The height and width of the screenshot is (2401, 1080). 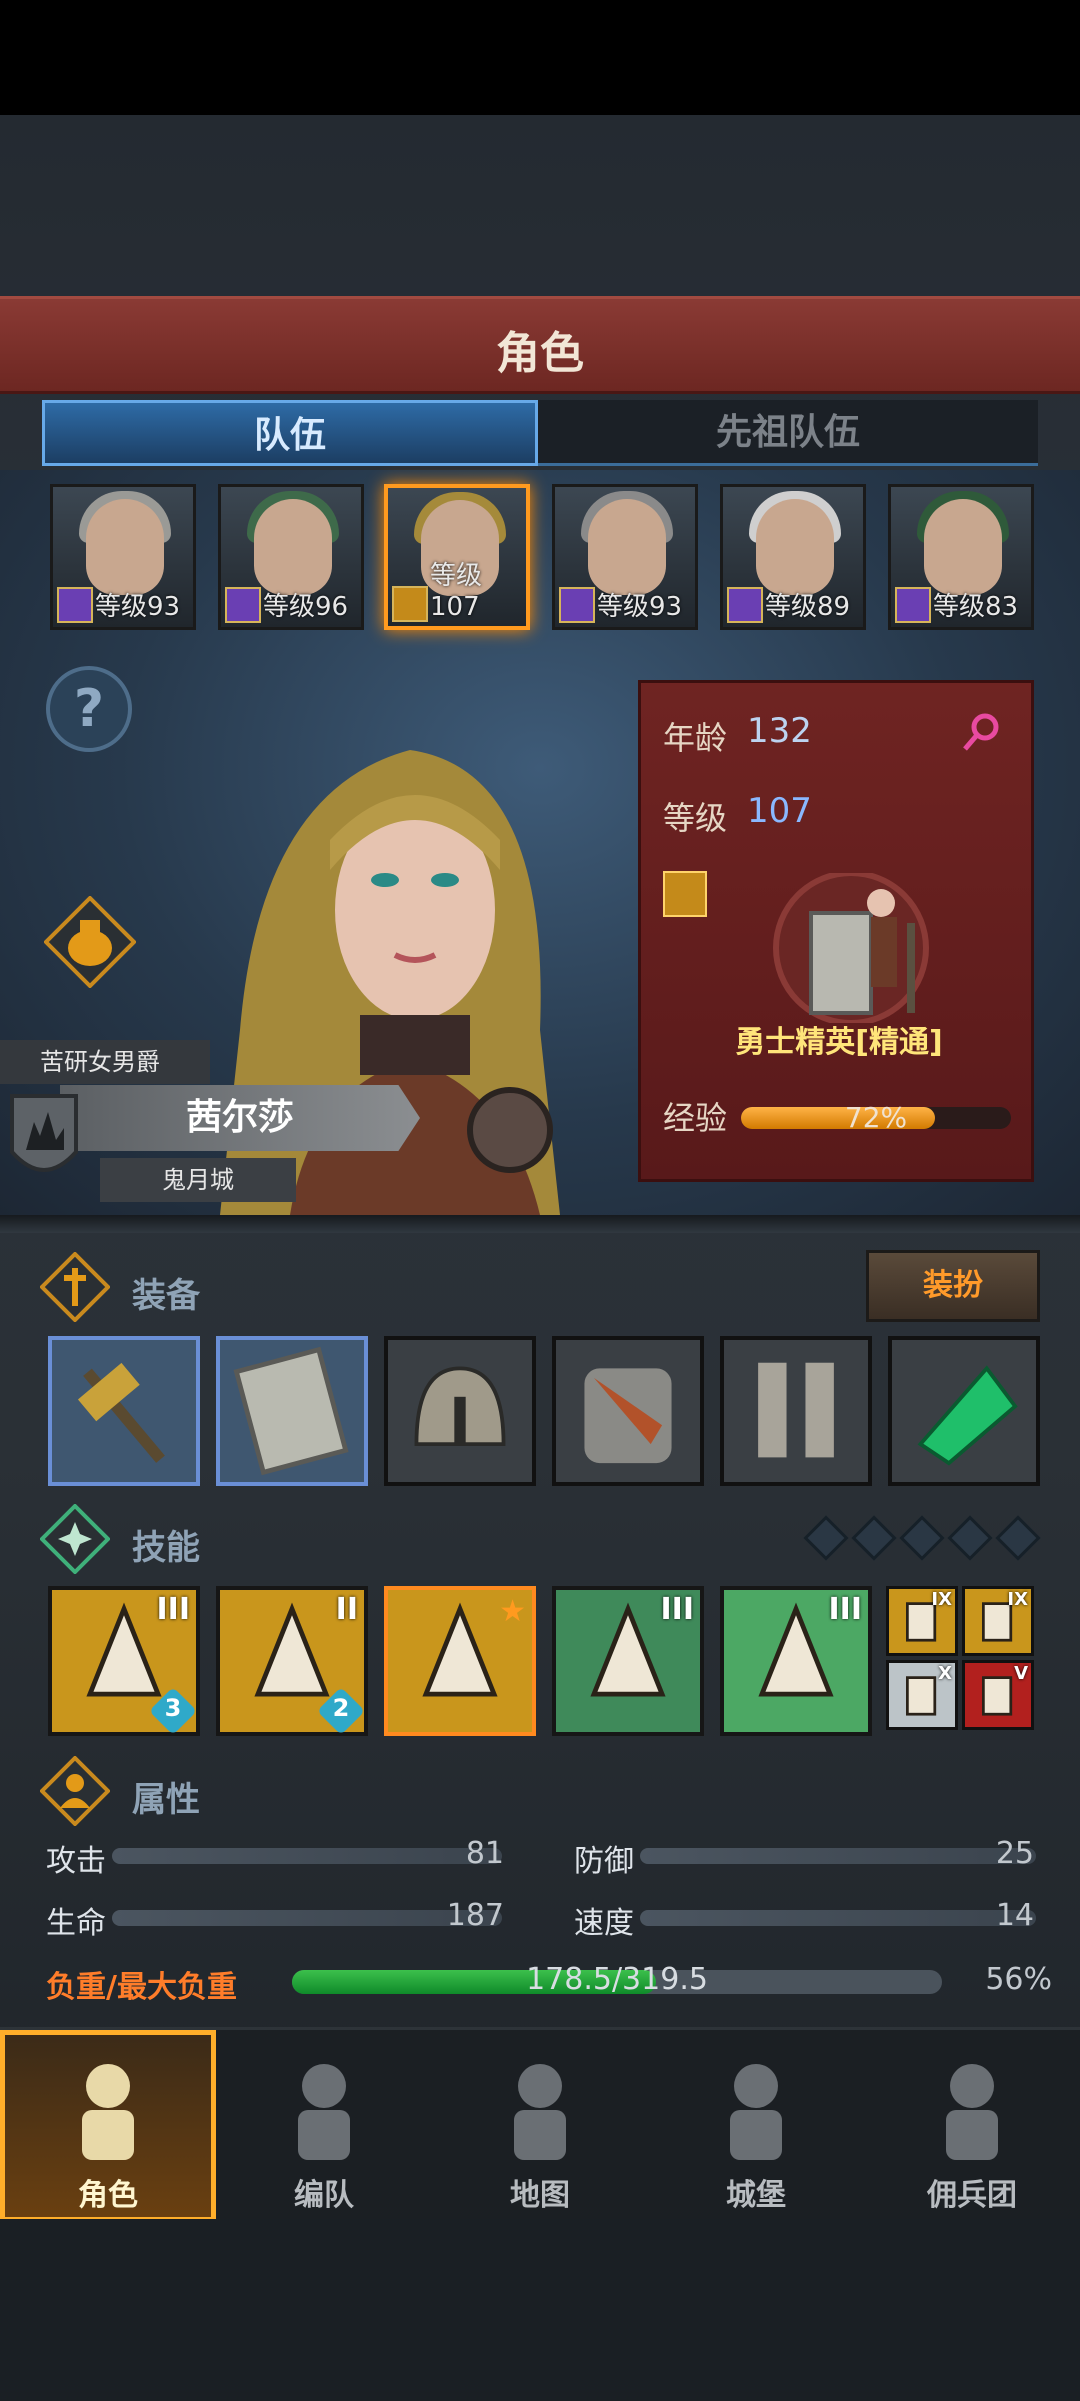 What do you see at coordinates (75, 1287) in the screenshot?
I see `equipment-section-icon` at bounding box center [75, 1287].